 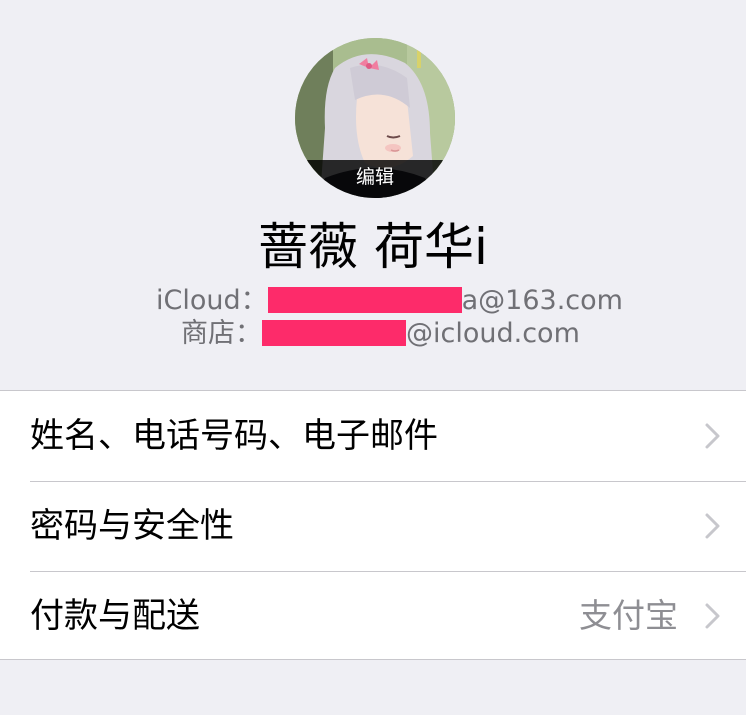 What do you see at coordinates (493, 333) in the screenshot?
I see `store-email-suffix: @icloud.com` at bounding box center [493, 333].